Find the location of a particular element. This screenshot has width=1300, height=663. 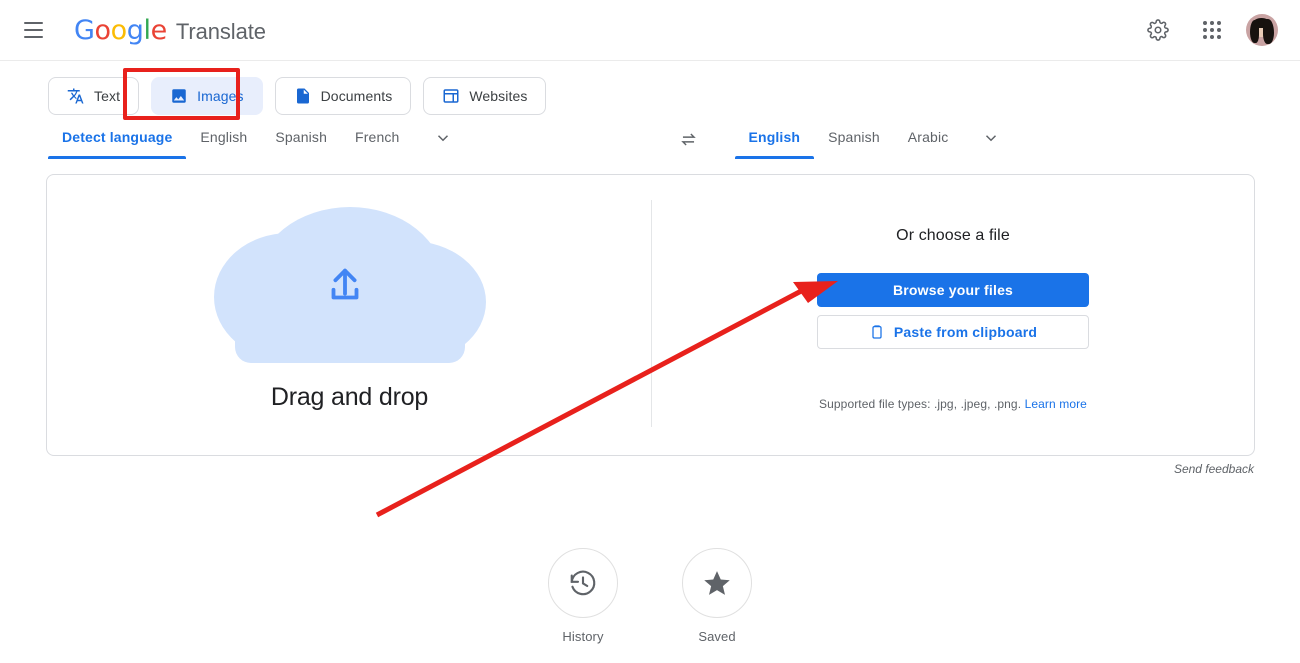

app-header: Google Translate is located at coordinates (650, 30).